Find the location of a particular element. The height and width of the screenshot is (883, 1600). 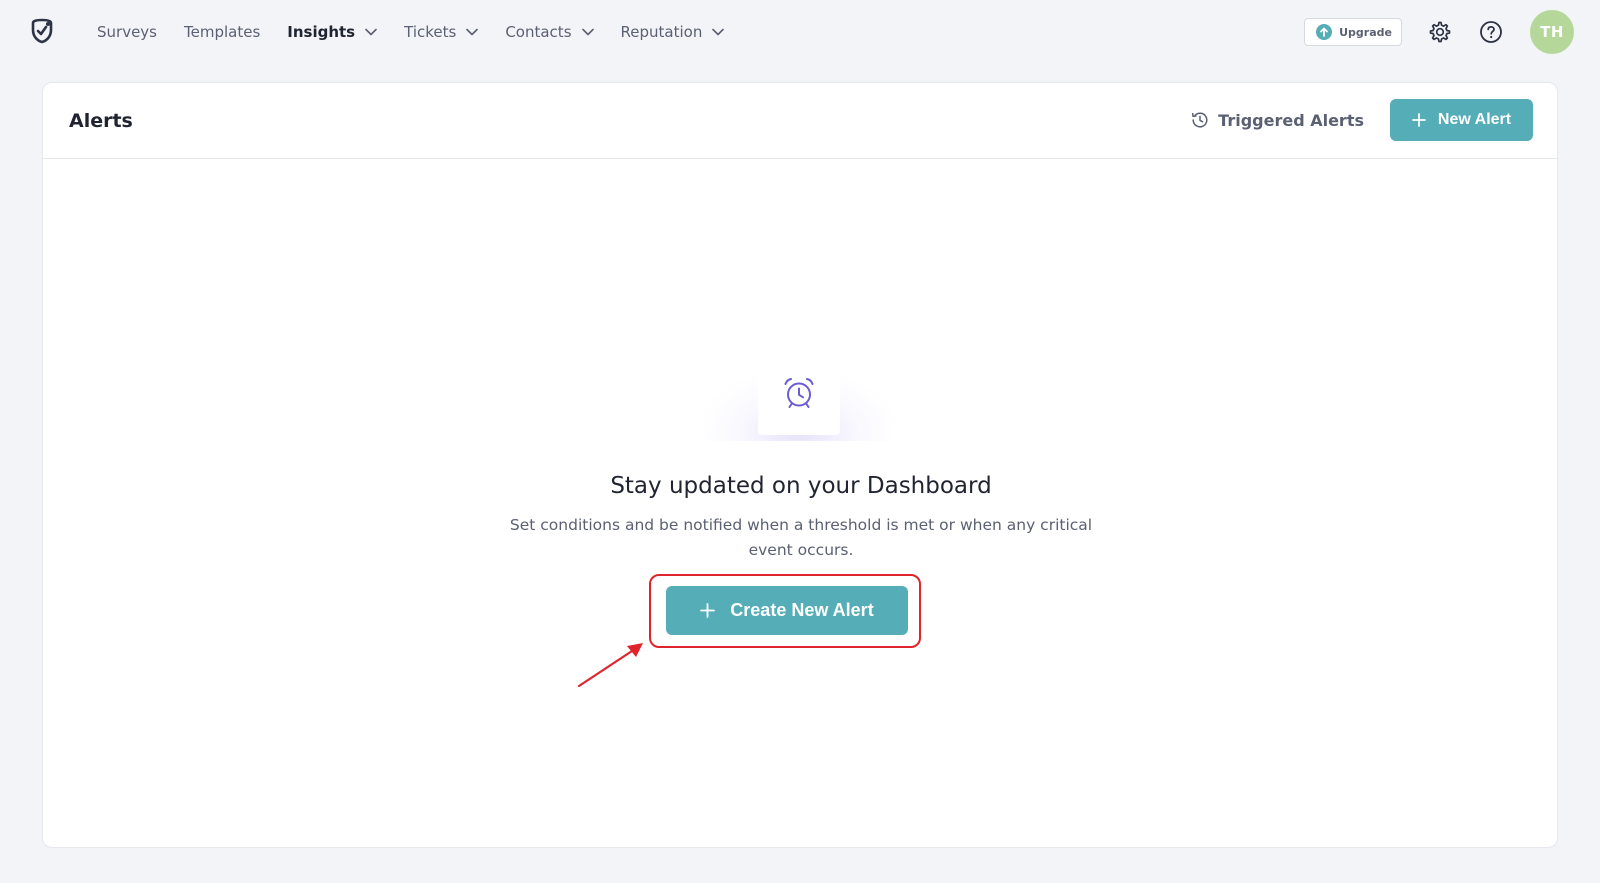

upgrade-button: Upgrade is located at coordinates (1353, 32).